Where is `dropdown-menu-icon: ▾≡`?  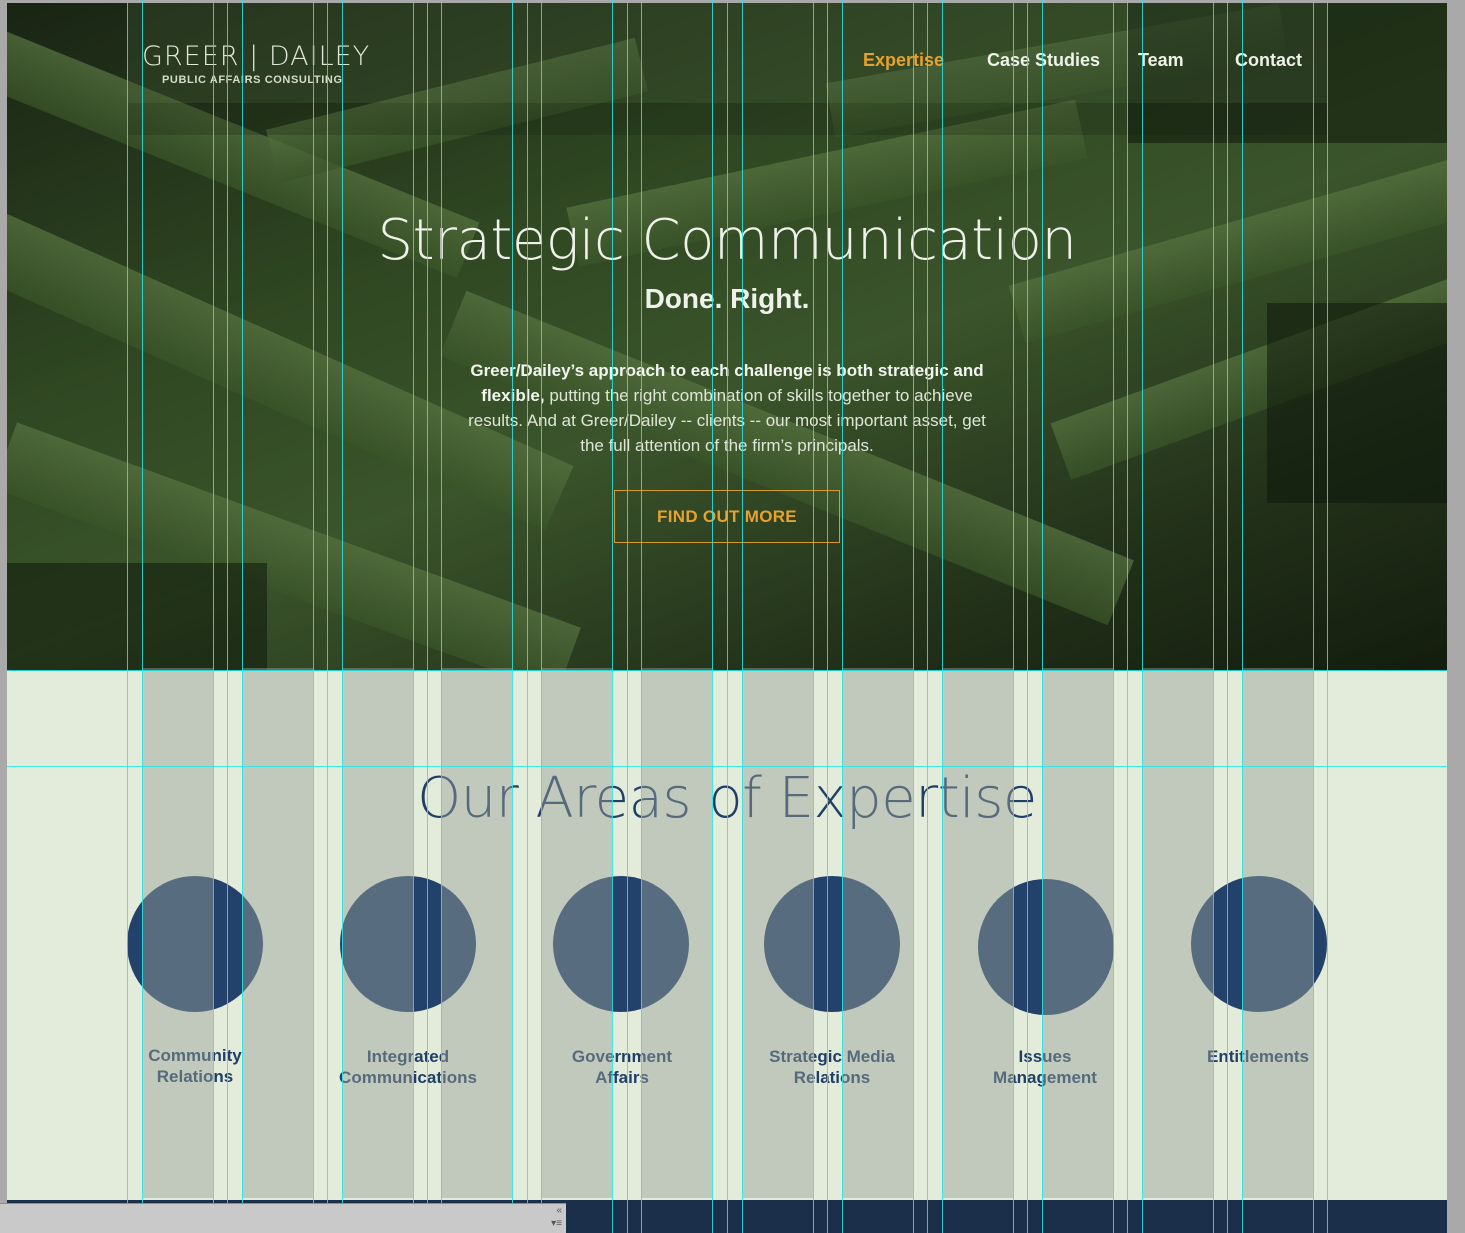
dropdown-menu-icon: ▾≡ is located at coordinates (556, 1223).